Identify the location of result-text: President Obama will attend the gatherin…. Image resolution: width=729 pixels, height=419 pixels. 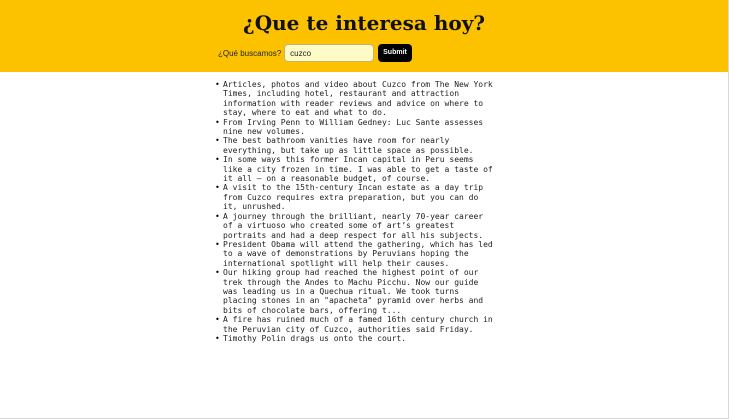
(358, 253).